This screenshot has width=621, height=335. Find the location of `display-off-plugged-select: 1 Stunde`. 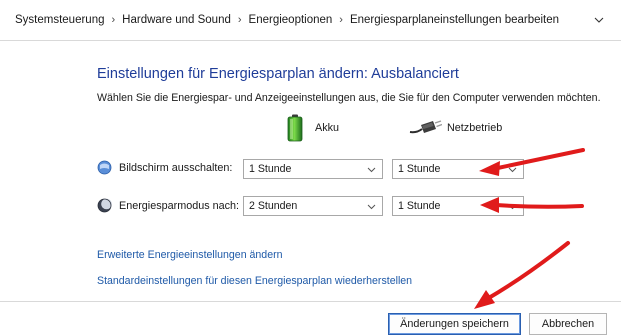

display-off-plugged-select: 1 Stunde is located at coordinates (458, 169).